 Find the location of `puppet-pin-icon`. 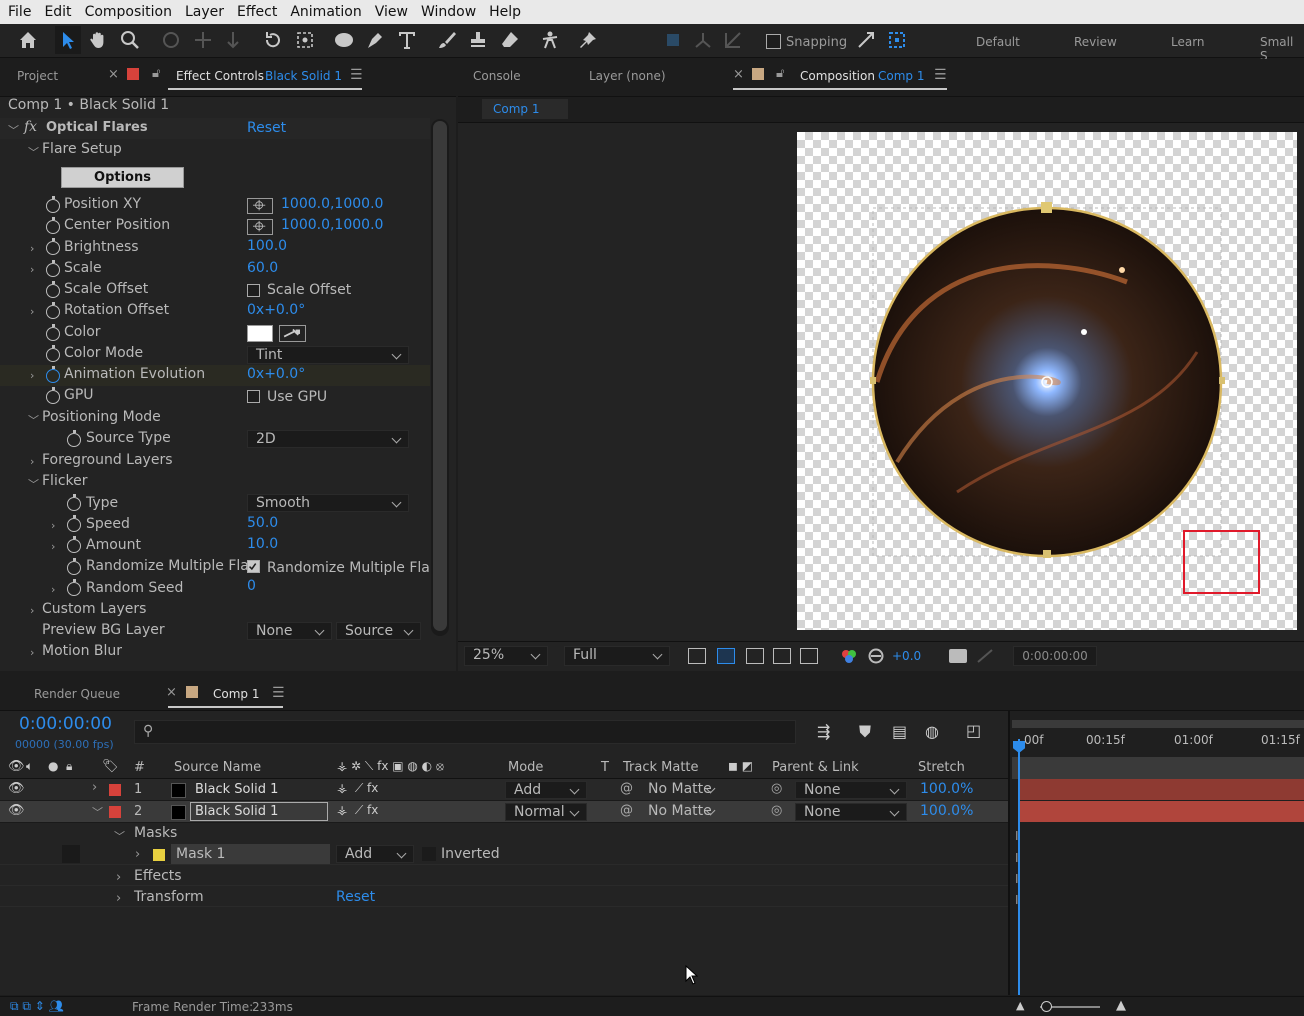

puppet-pin-icon is located at coordinates (588, 40).